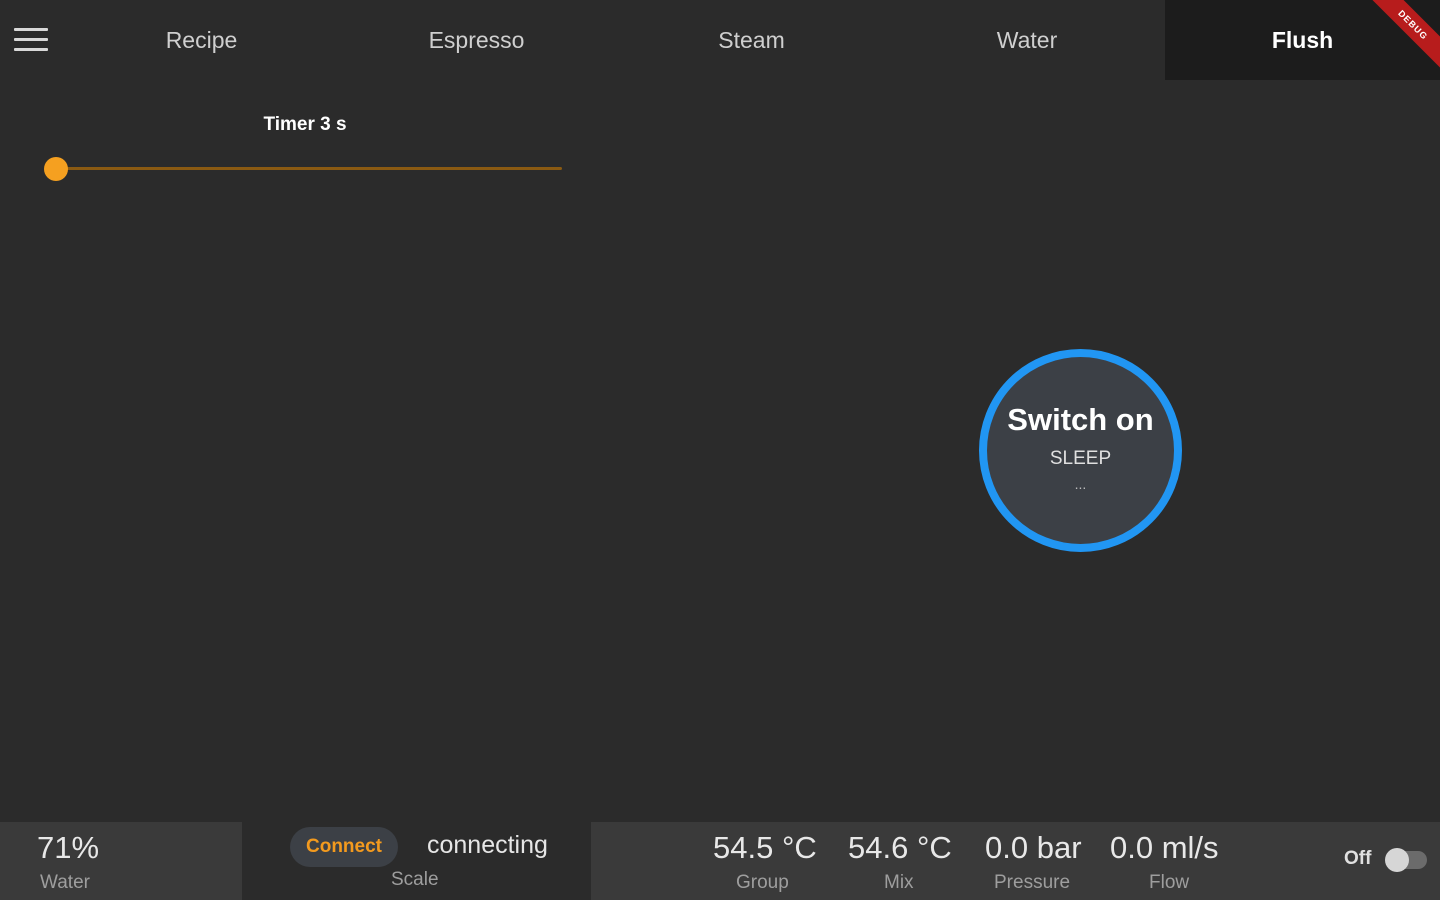 Image resolution: width=1440 pixels, height=900 pixels. I want to click on timer-label: Timer 3 s, so click(305, 124).